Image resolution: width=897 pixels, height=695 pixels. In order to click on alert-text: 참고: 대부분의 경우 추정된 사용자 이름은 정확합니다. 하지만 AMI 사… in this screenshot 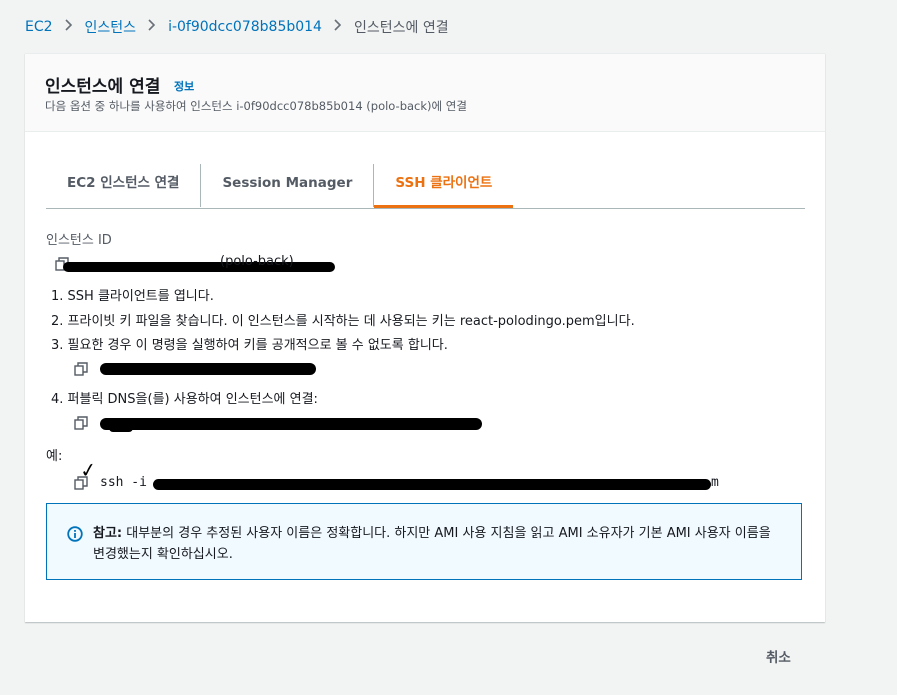, I will do `click(438, 544)`.